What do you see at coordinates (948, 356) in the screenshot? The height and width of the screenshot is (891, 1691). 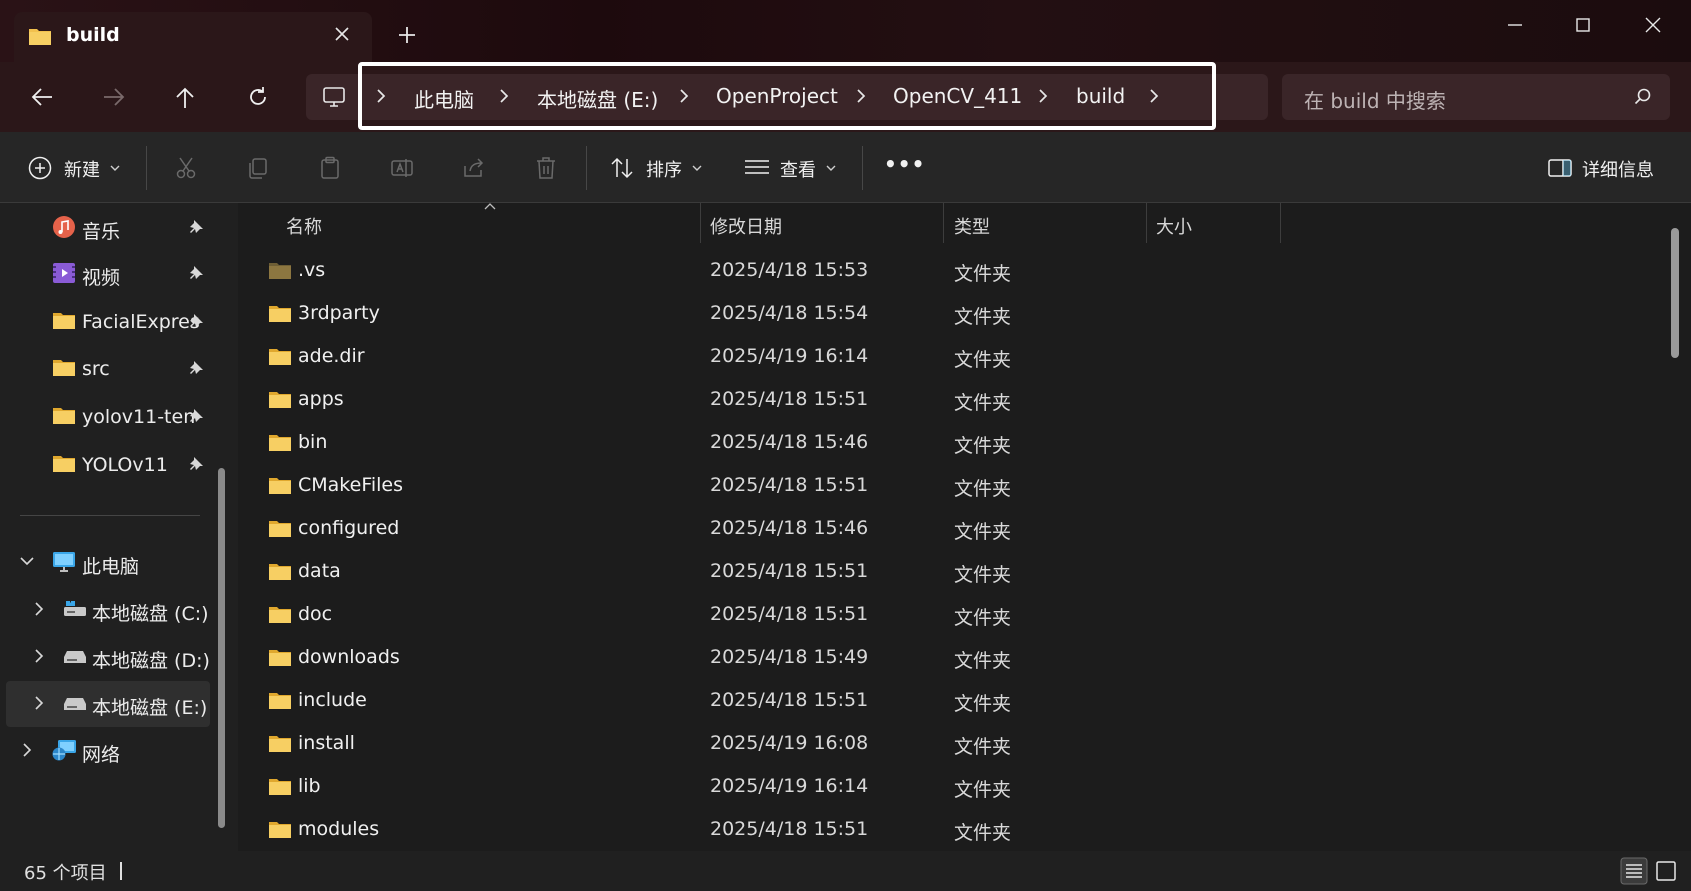 I see `table-row: ade.dir 2025/4/19 16:14 文件夹` at bounding box center [948, 356].